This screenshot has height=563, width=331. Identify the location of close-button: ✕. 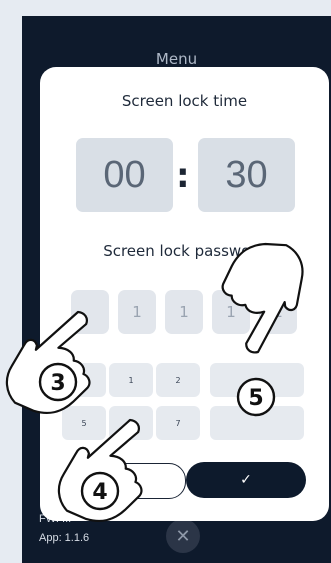
(183, 536).